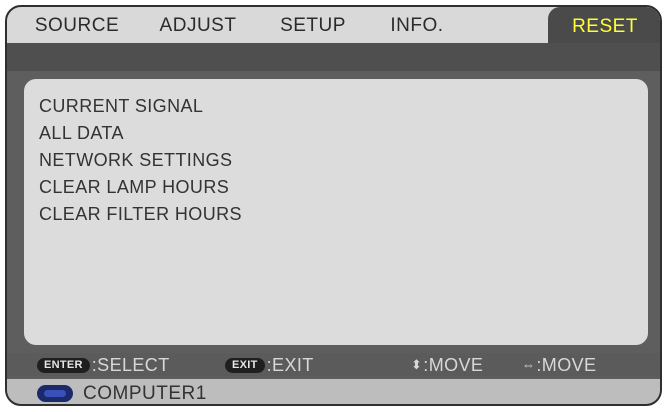  Describe the element at coordinates (313, 25) in the screenshot. I see `tab-setup: SETUP` at that location.